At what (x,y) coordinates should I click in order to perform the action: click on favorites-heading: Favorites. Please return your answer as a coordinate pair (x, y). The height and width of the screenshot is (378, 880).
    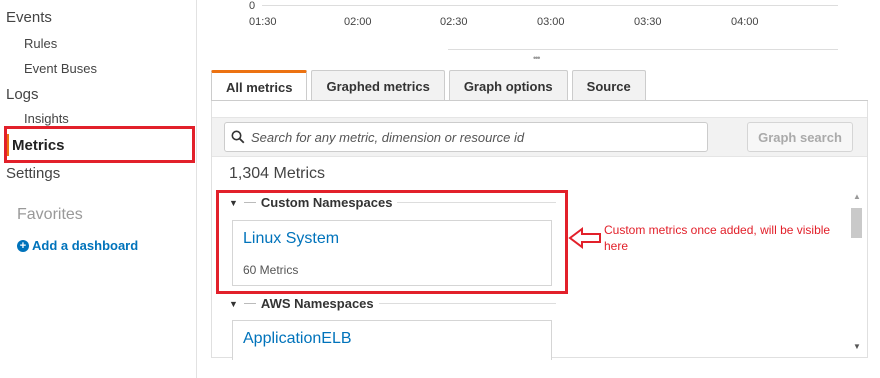
    Looking at the image, I should click on (50, 214).